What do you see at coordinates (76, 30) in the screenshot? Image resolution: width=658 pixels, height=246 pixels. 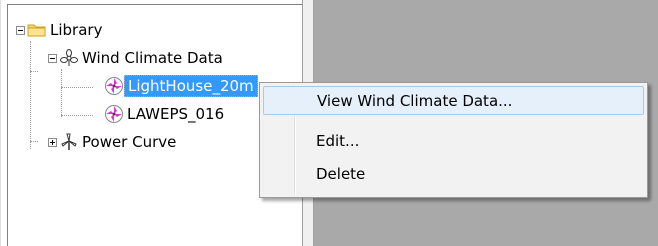 I see `tree-node-label: Library` at bounding box center [76, 30].